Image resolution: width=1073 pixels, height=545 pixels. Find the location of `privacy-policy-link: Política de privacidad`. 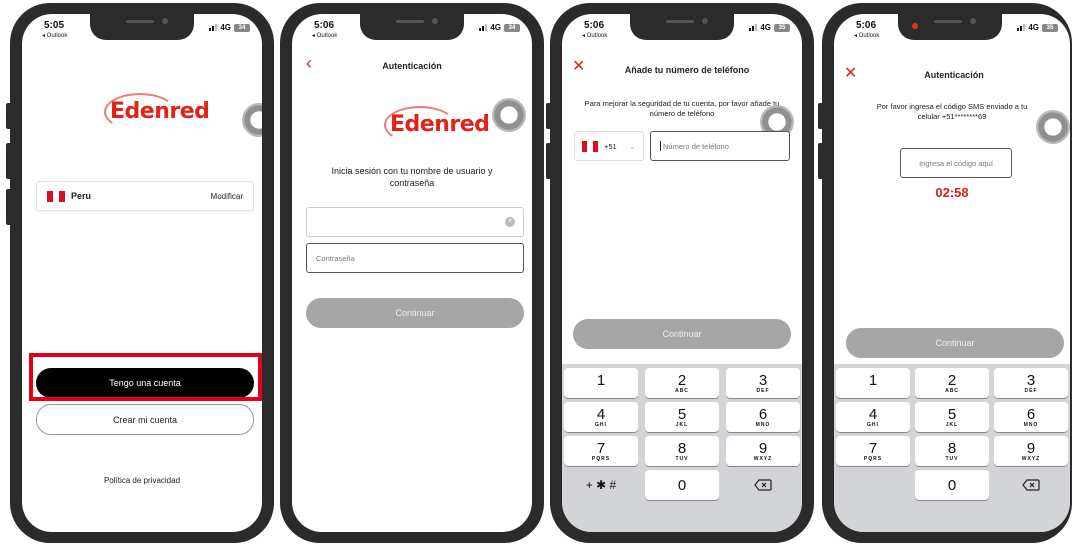

privacy-policy-link: Política de privacidad is located at coordinates (142, 480).